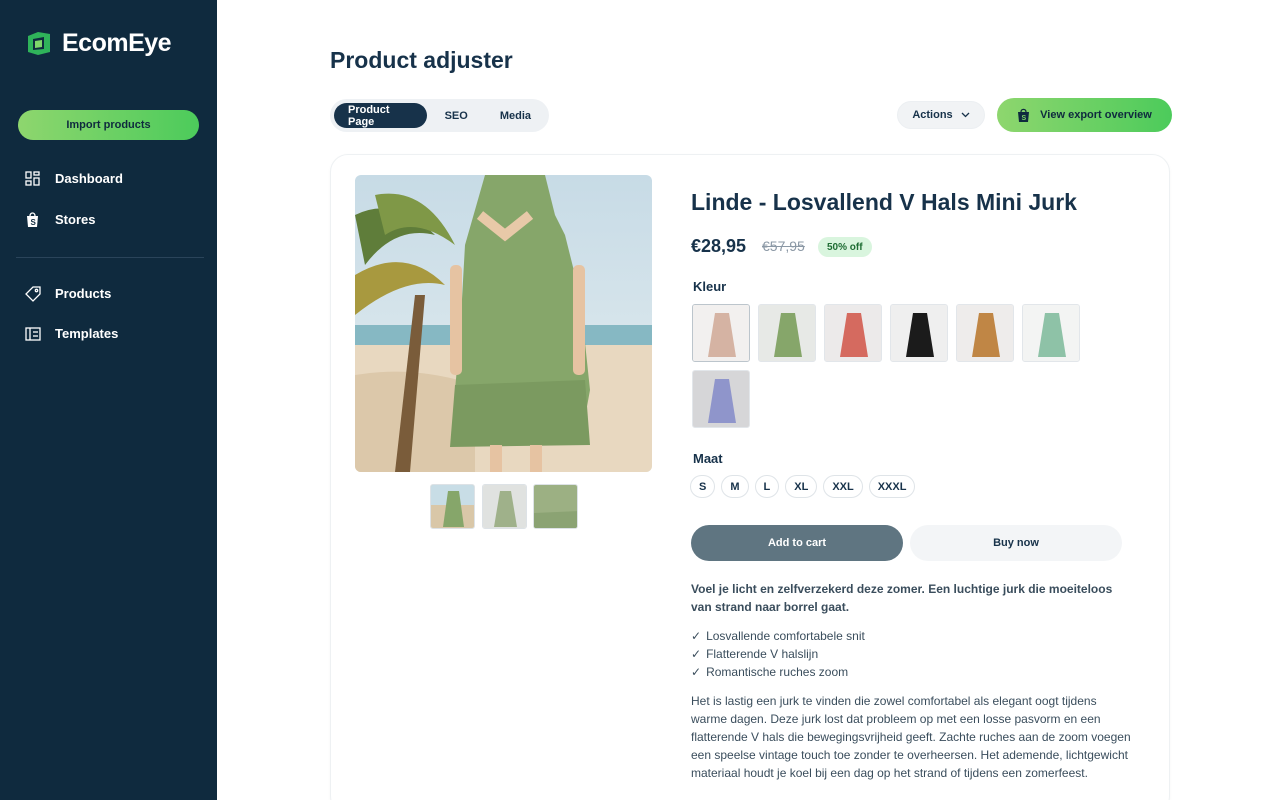 The width and height of the screenshot is (1280, 800). What do you see at coordinates (787, 333) in the screenshot?
I see `color-swatch-green` at bounding box center [787, 333].